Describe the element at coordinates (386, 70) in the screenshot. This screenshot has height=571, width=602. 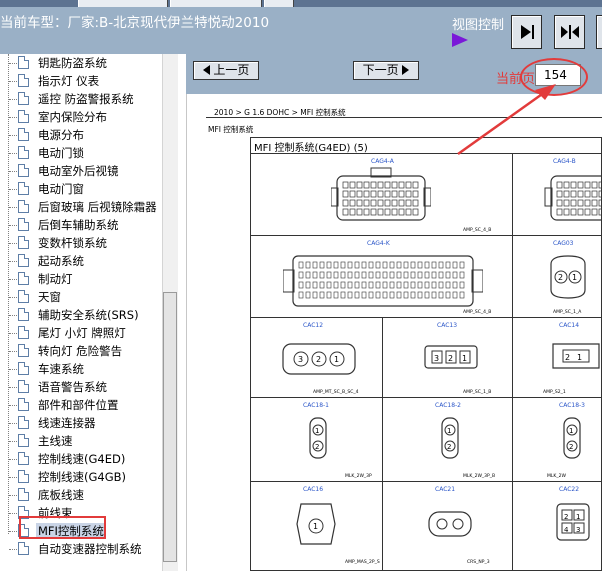
I see `next-page-button: 下一页` at that location.